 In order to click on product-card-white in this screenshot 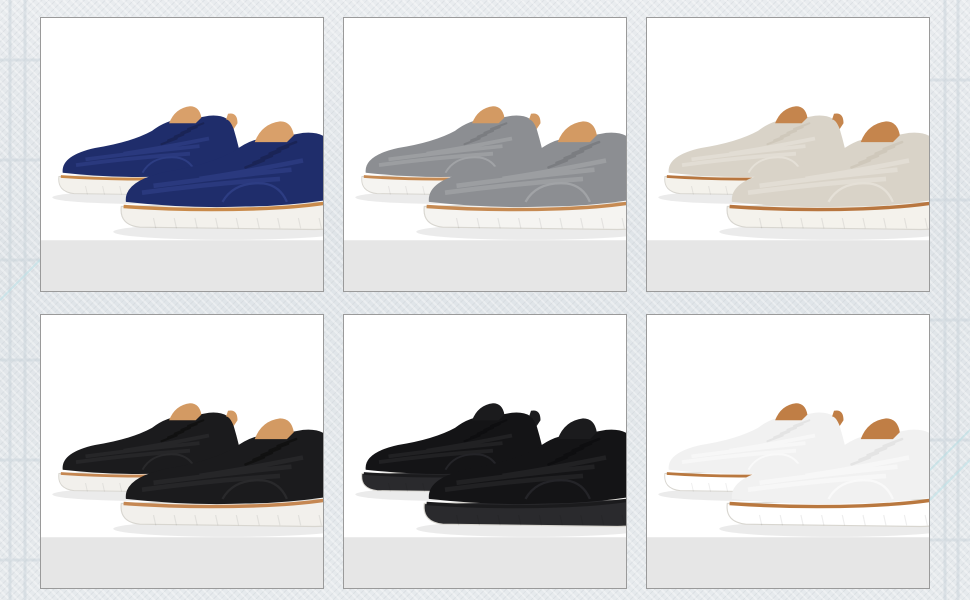, I will do `click(788, 451)`.